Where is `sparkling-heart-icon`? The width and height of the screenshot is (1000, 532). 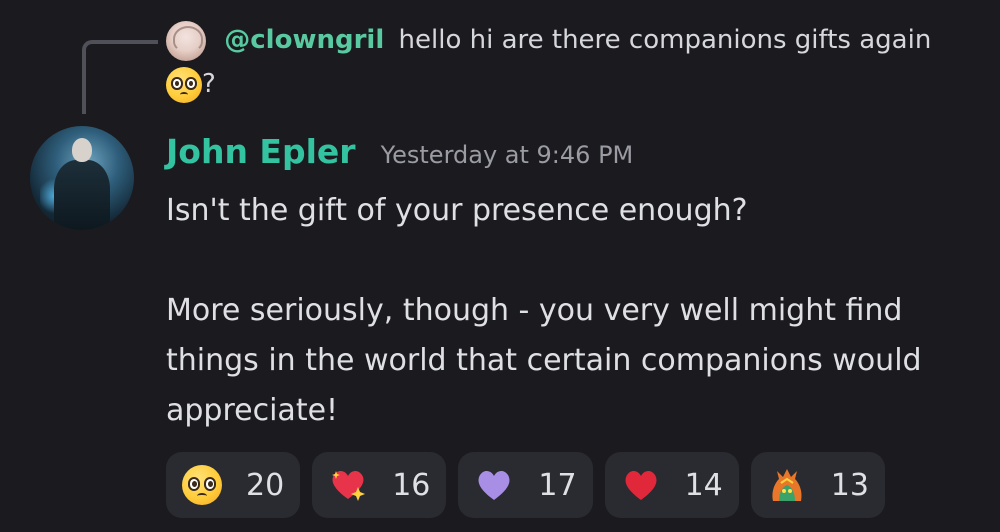 sparkling-heart-icon is located at coordinates (348, 485).